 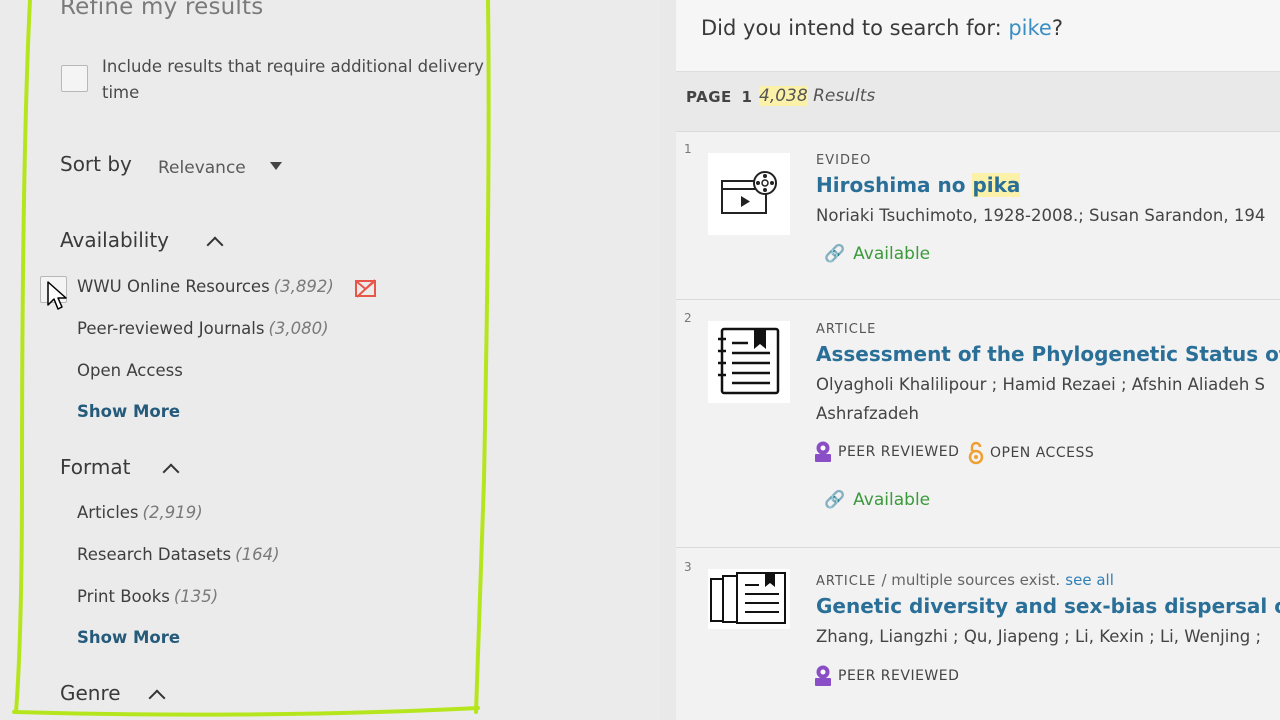 What do you see at coordinates (844, 160) in the screenshot?
I see `result-type: EVIDEO` at bounding box center [844, 160].